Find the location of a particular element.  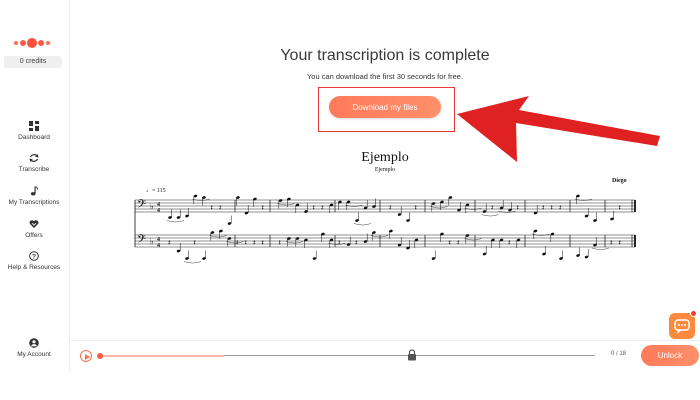

score-title: Ejemplo is located at coordinates (385, 157).